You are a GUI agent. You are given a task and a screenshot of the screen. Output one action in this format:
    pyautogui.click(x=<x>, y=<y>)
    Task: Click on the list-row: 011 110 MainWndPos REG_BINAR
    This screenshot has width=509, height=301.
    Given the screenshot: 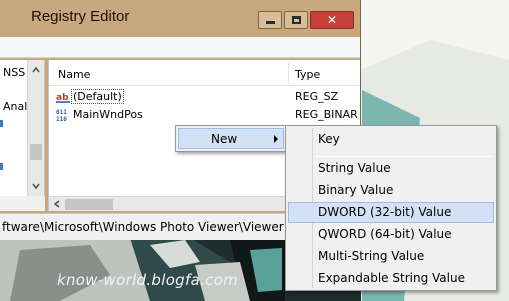 What is the action you would take?
    pyautogui.click(x=204, y=115)
    